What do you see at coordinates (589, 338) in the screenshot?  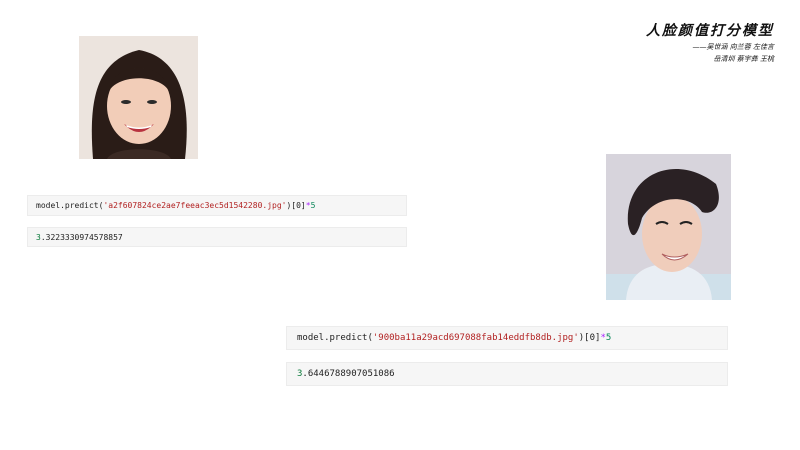 I see `code-cell-2-index: )[0]` at bounding box center [589, 338].